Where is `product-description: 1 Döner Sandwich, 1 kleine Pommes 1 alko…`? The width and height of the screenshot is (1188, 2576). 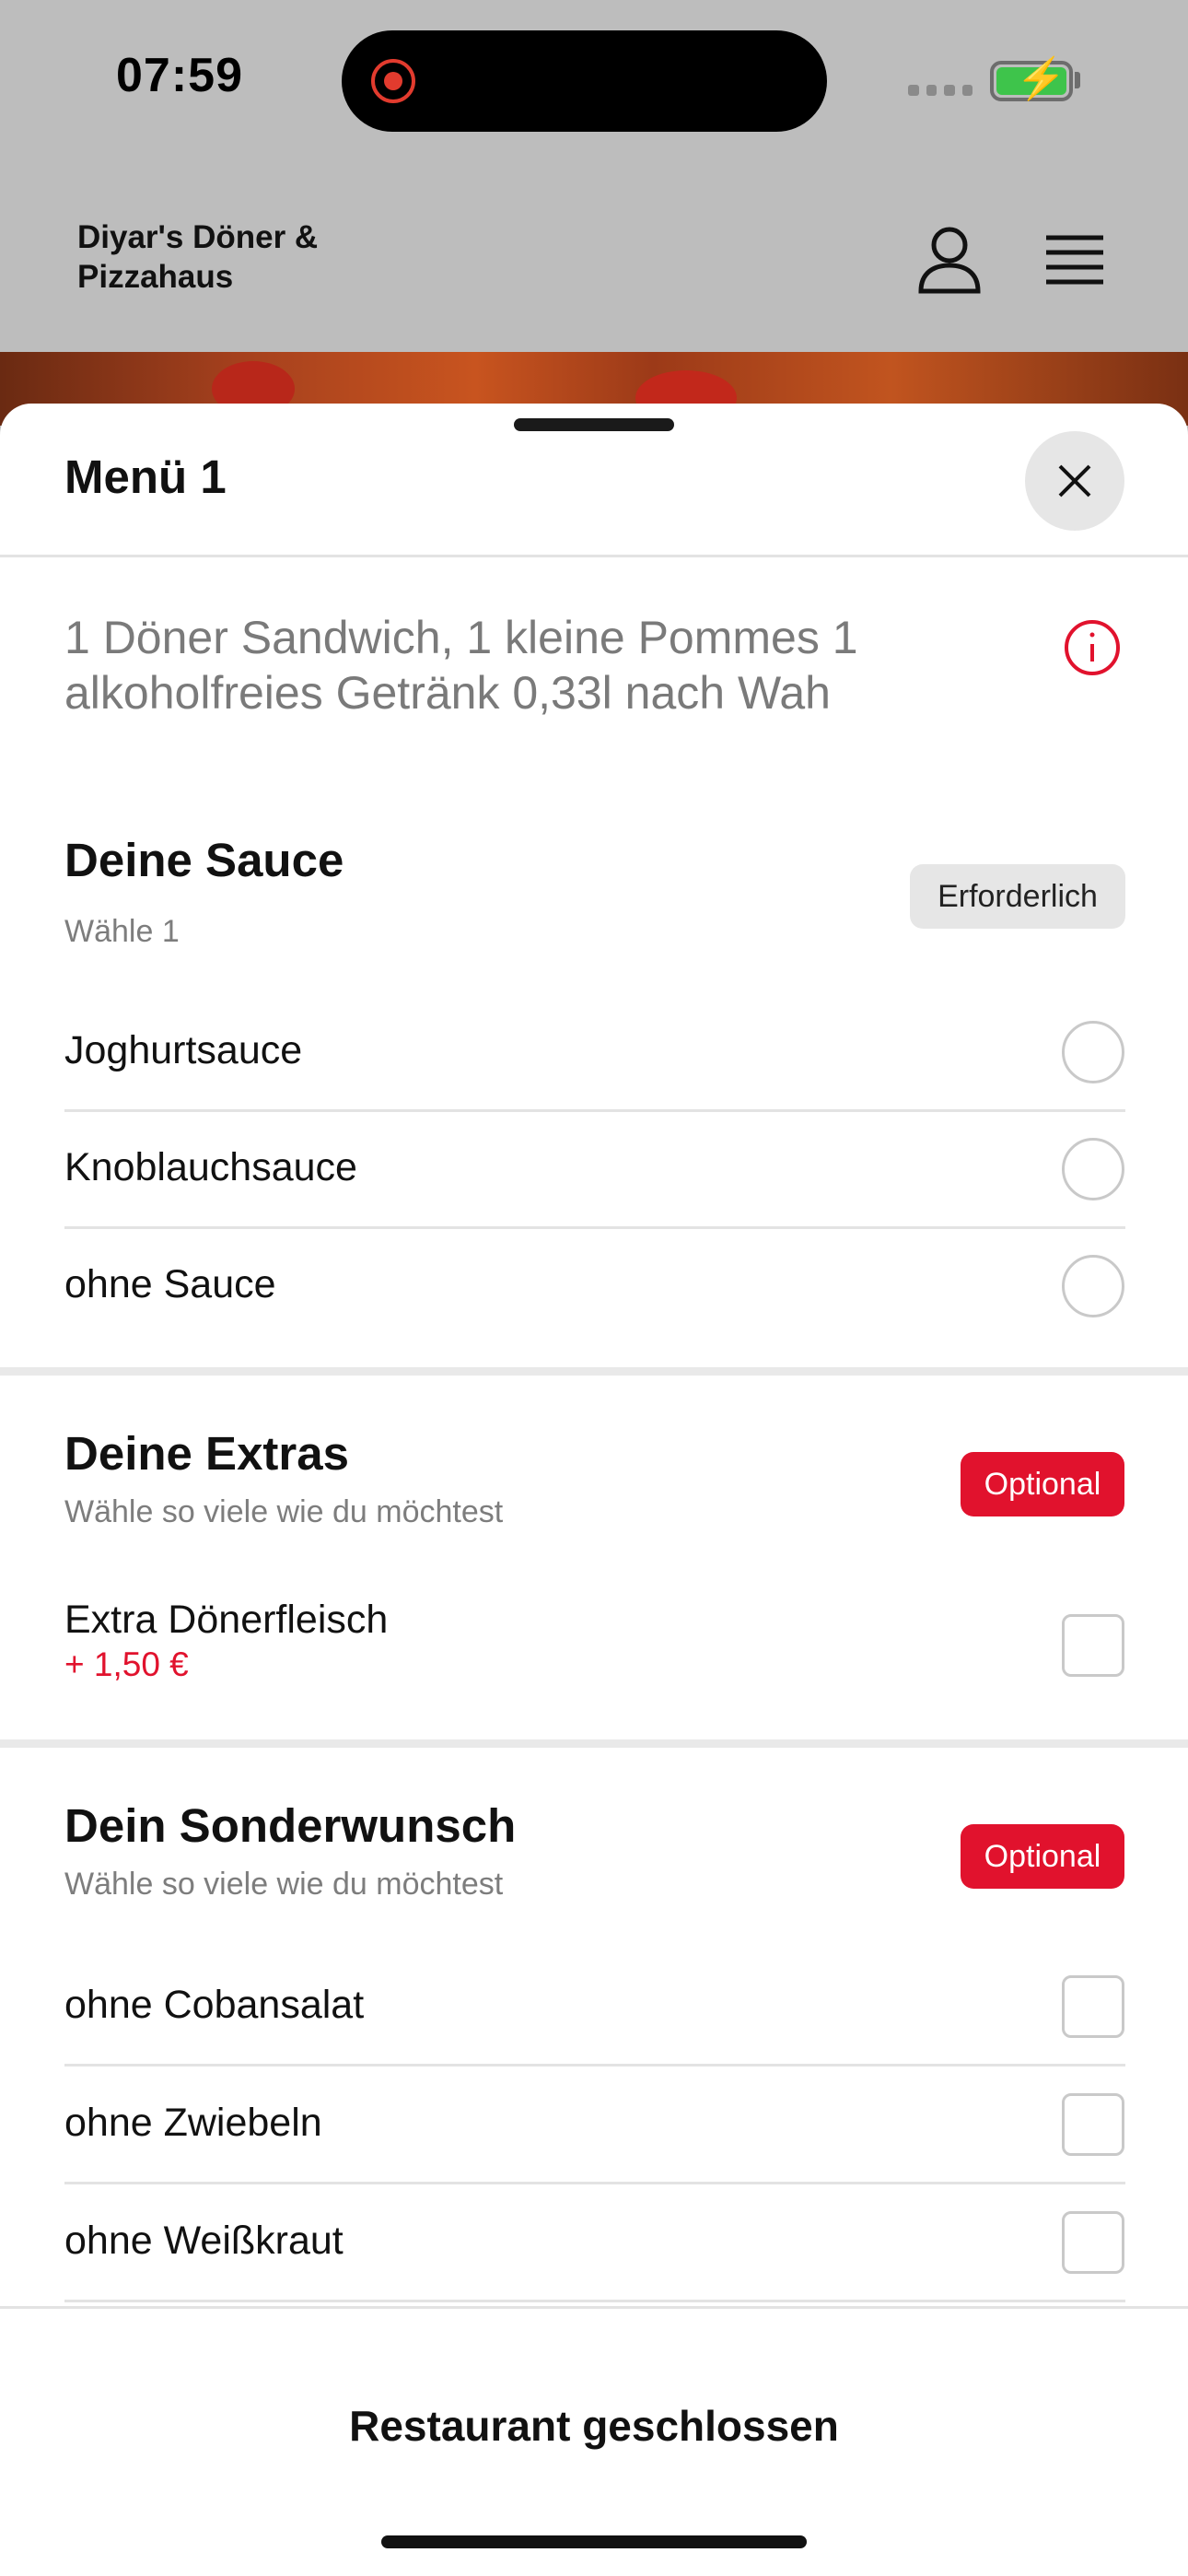 product-description: 1 Döner Sandwich, 1 kleine Pommes 1 alko… is located at coordinates (461, 665).